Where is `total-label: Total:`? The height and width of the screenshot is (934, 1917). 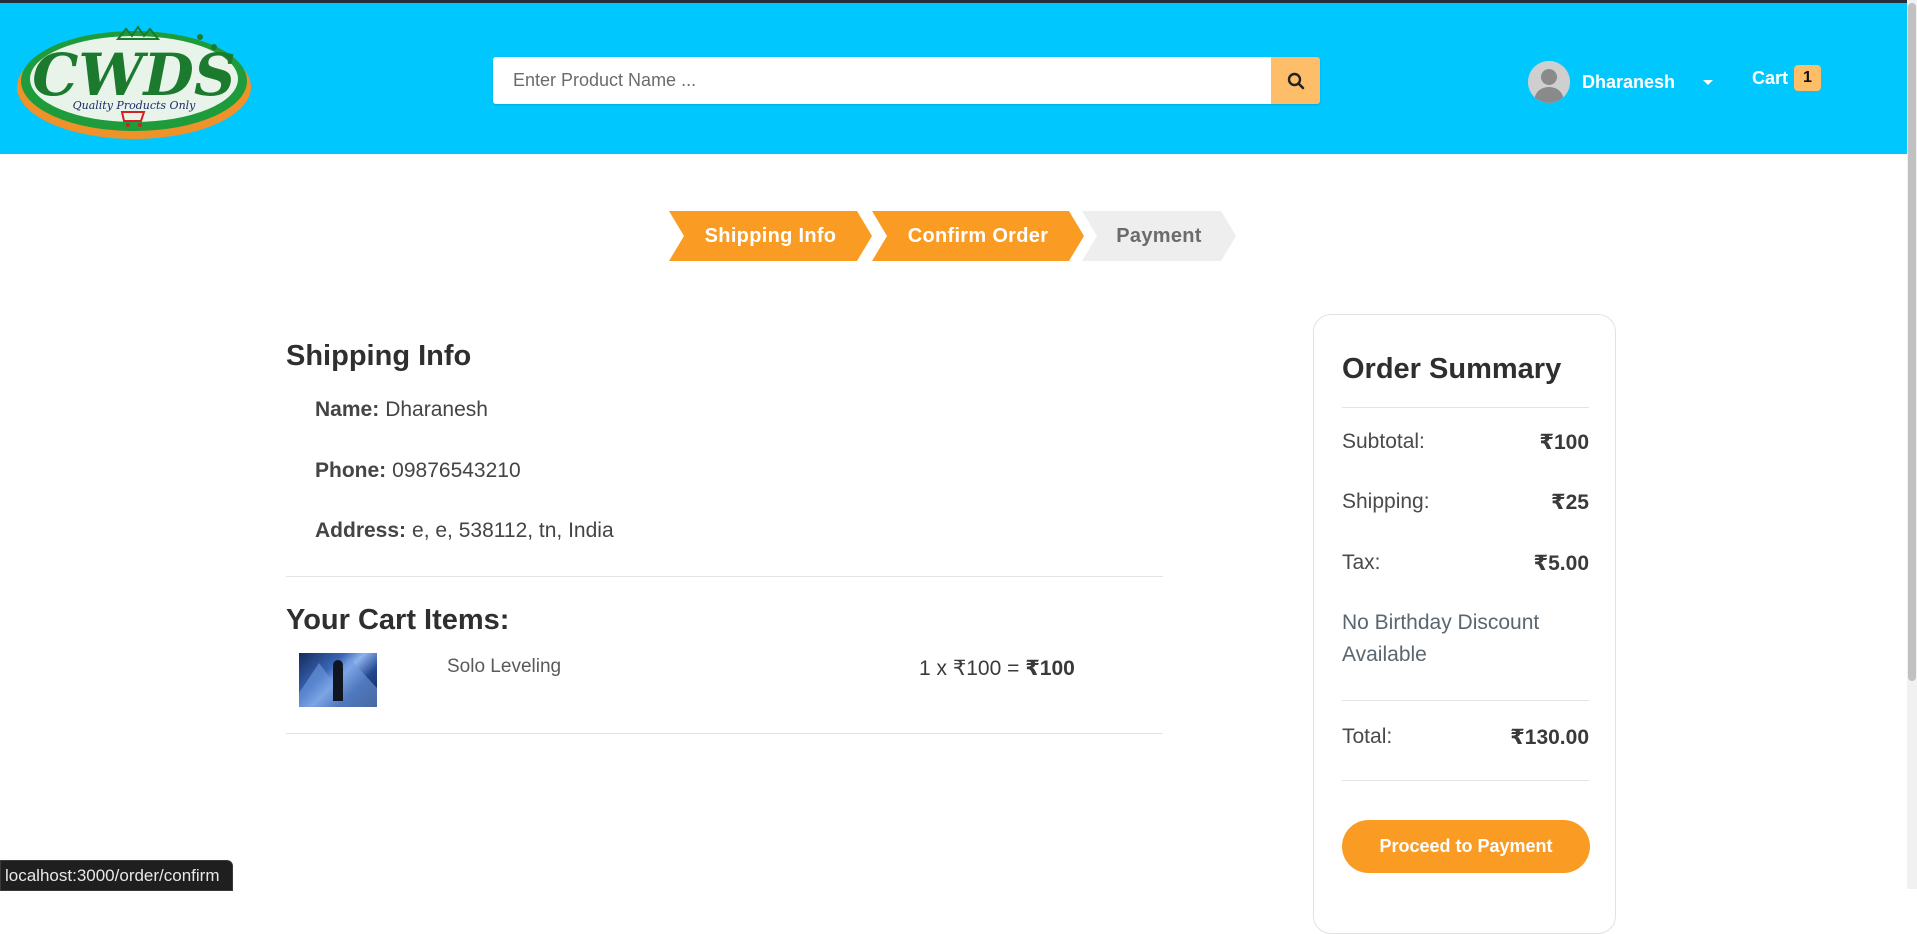 total-label: Total: is located at coordinates (1367, 736).